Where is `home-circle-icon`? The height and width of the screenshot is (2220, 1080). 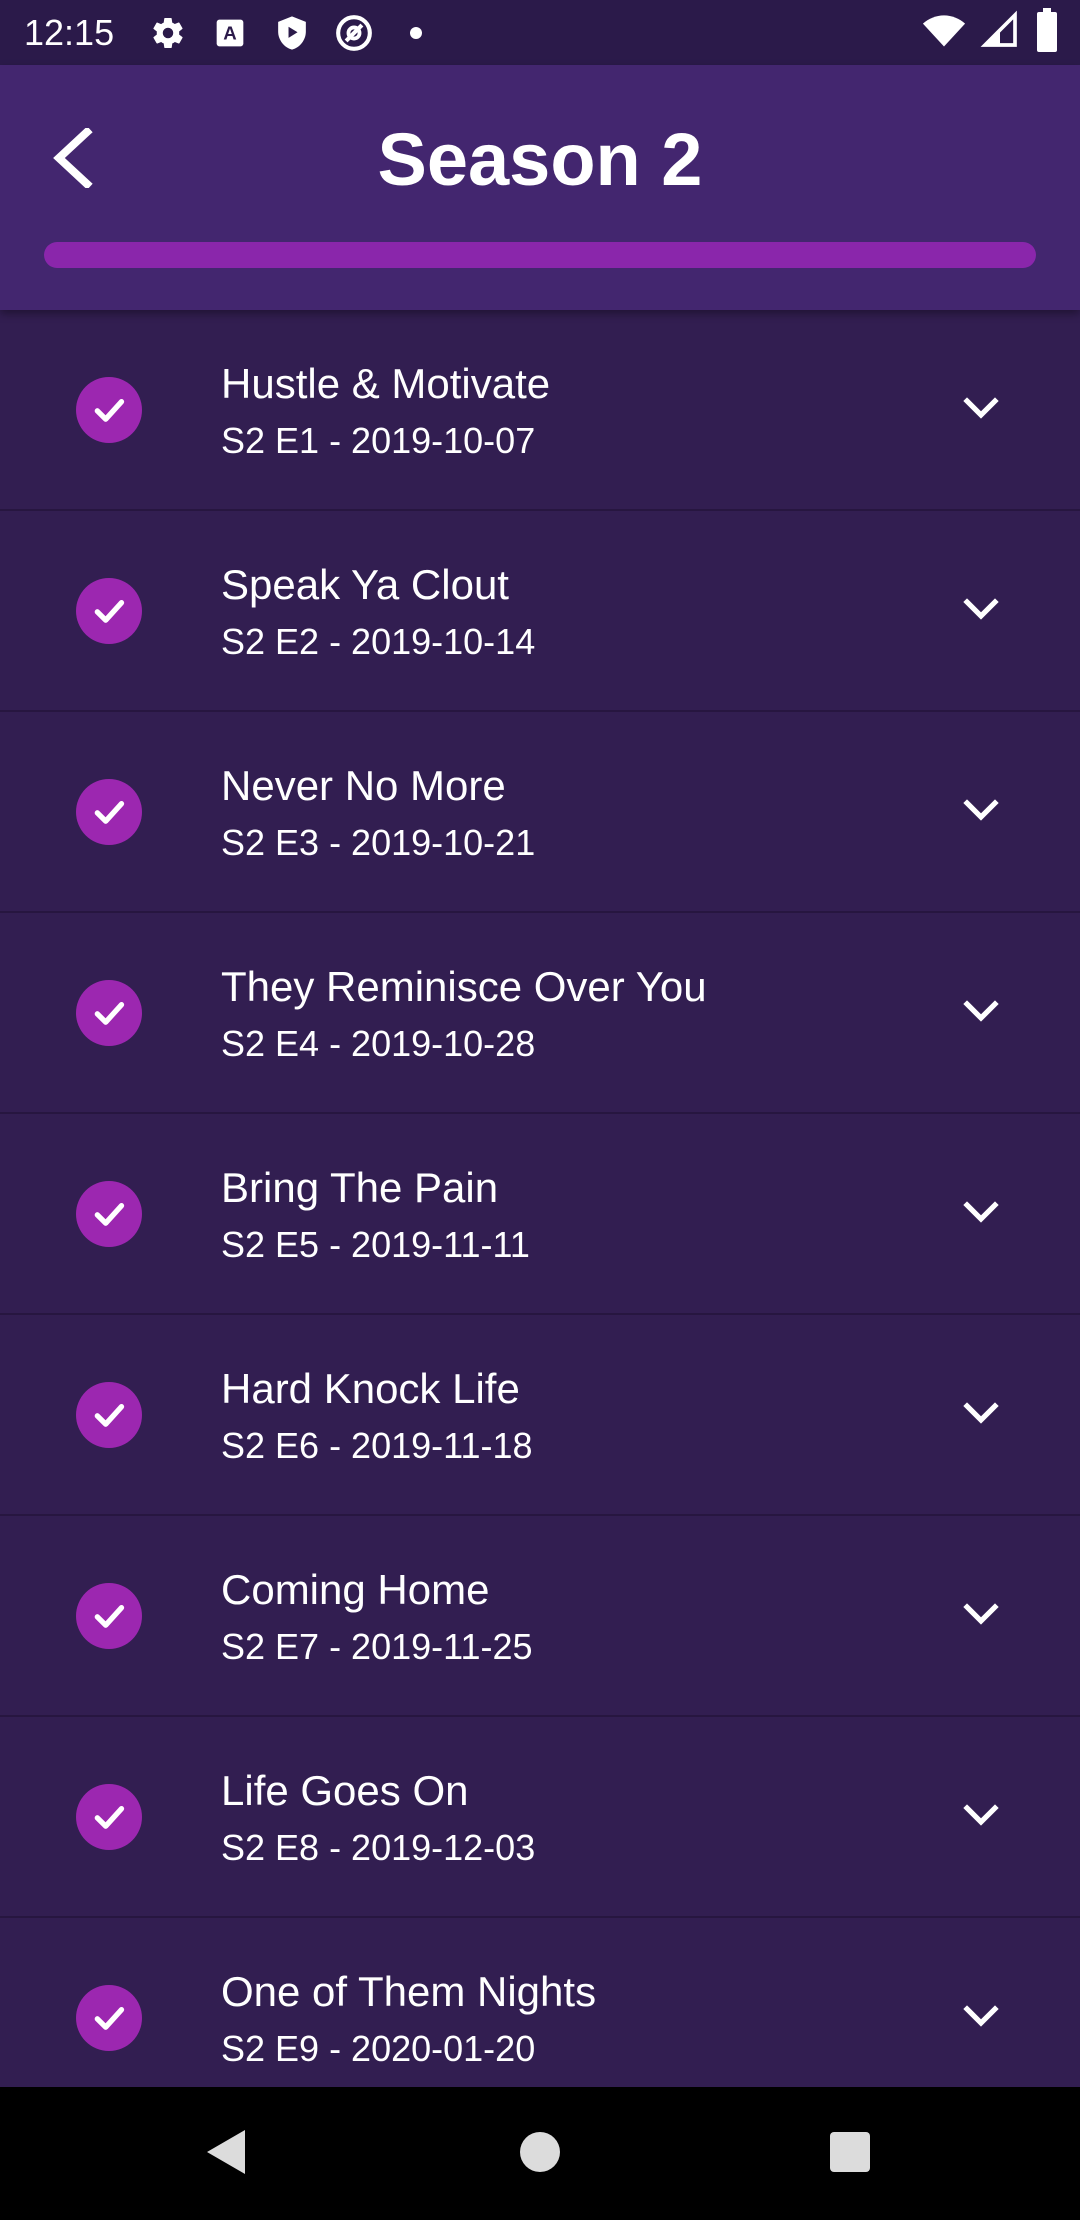 home-circle-icon is located at coordinates (540, 2154).